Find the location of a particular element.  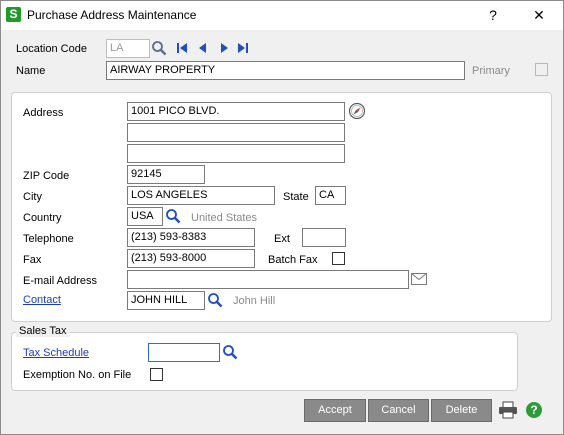

country-label: Country is located at coordinates (42, 218).